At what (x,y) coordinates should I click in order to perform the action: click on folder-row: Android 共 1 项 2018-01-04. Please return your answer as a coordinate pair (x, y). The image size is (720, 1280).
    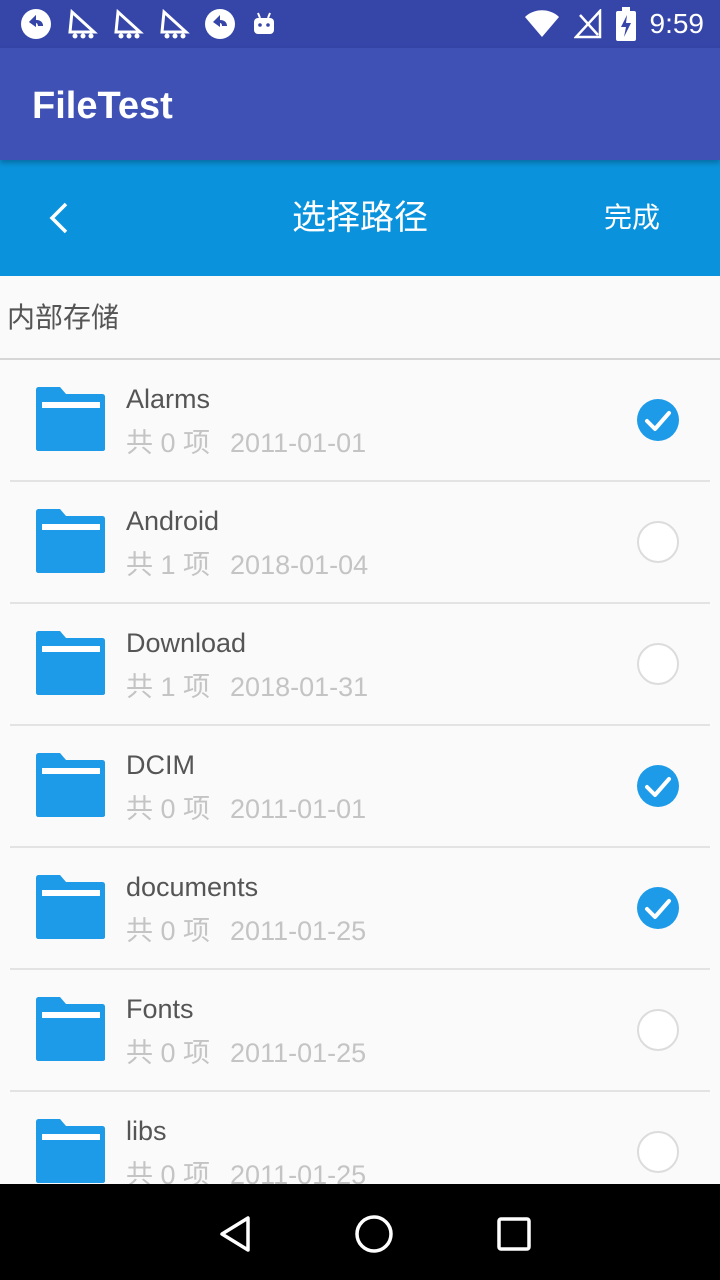
    Looking at the image, I should click on (360, 543).